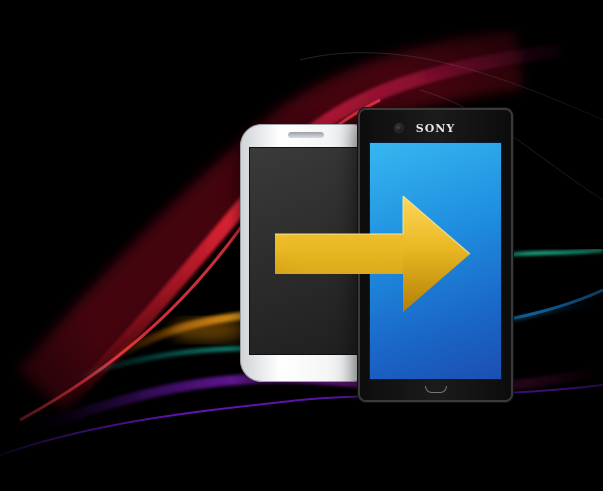  What do you see at coordinates (306, 135) in the screenshot?
I see `earpiece-speaker` at bounding box center [306, 135].